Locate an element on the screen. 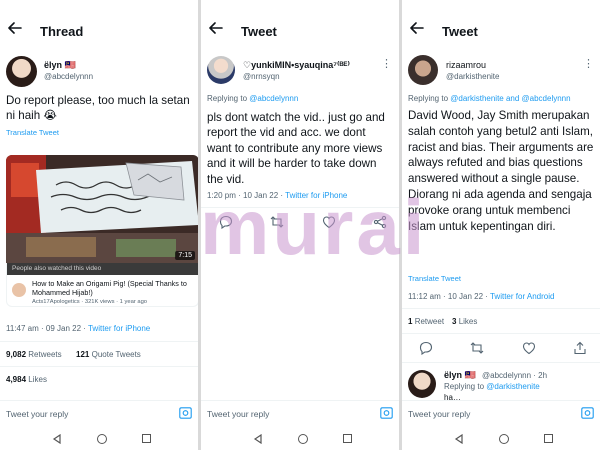 The image size is (600, 450). reply-author-name: ëlyn 🇲🇾 is located at coordinates (460, 375).